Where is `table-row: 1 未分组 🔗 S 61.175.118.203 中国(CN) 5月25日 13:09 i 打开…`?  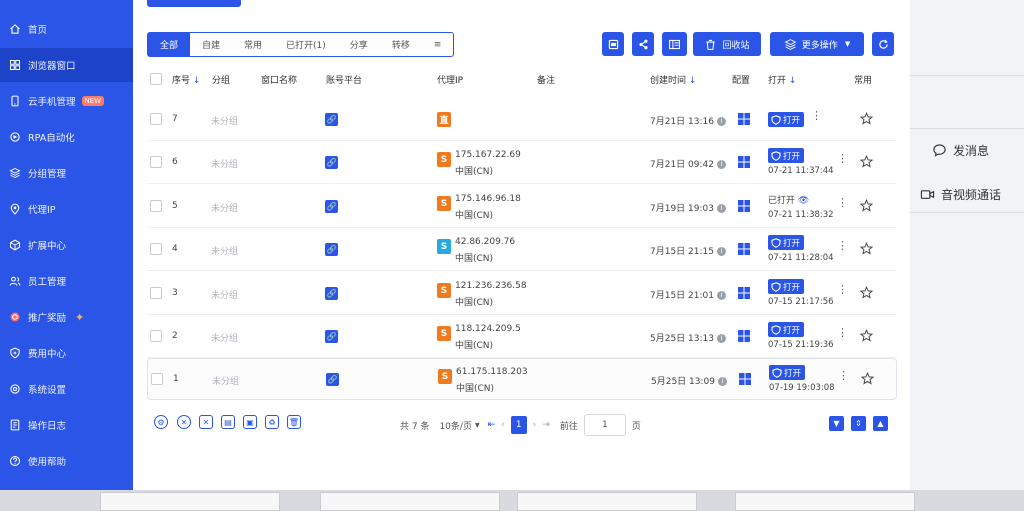
table-row: 1 未分组 🔗 S 61.175.118.203 中国(CN) 5月25日 13:09 i 打开… is located at coordinates (522, 379).